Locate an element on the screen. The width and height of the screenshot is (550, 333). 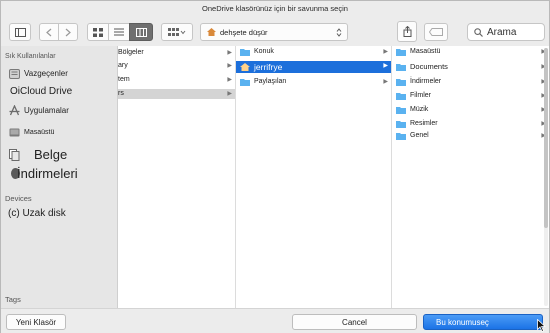
arrange-menu-button is located at coordinates (177, 32).